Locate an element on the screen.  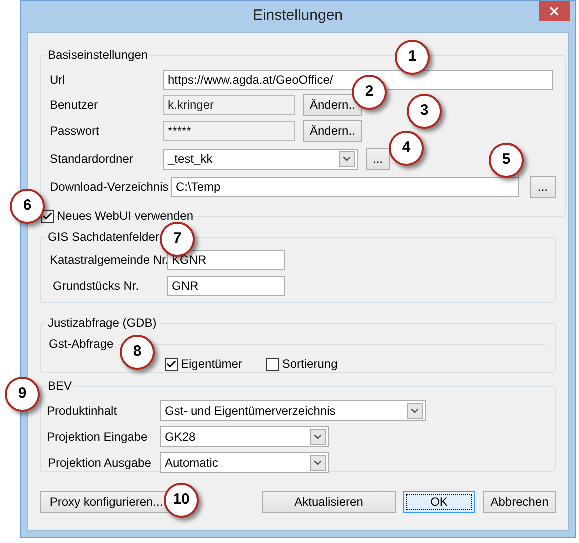
button: Abbrechen is located at coordinates (519, 502).